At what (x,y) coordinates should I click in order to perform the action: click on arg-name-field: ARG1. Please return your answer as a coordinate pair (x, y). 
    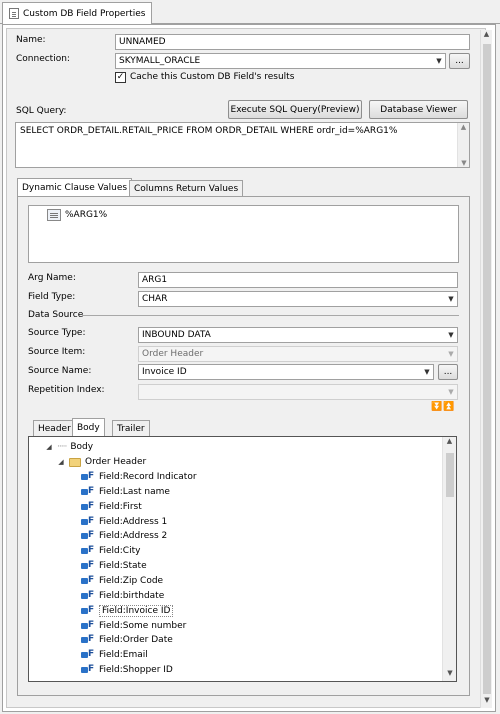
    Looking at the image, I should click on (298, 280).